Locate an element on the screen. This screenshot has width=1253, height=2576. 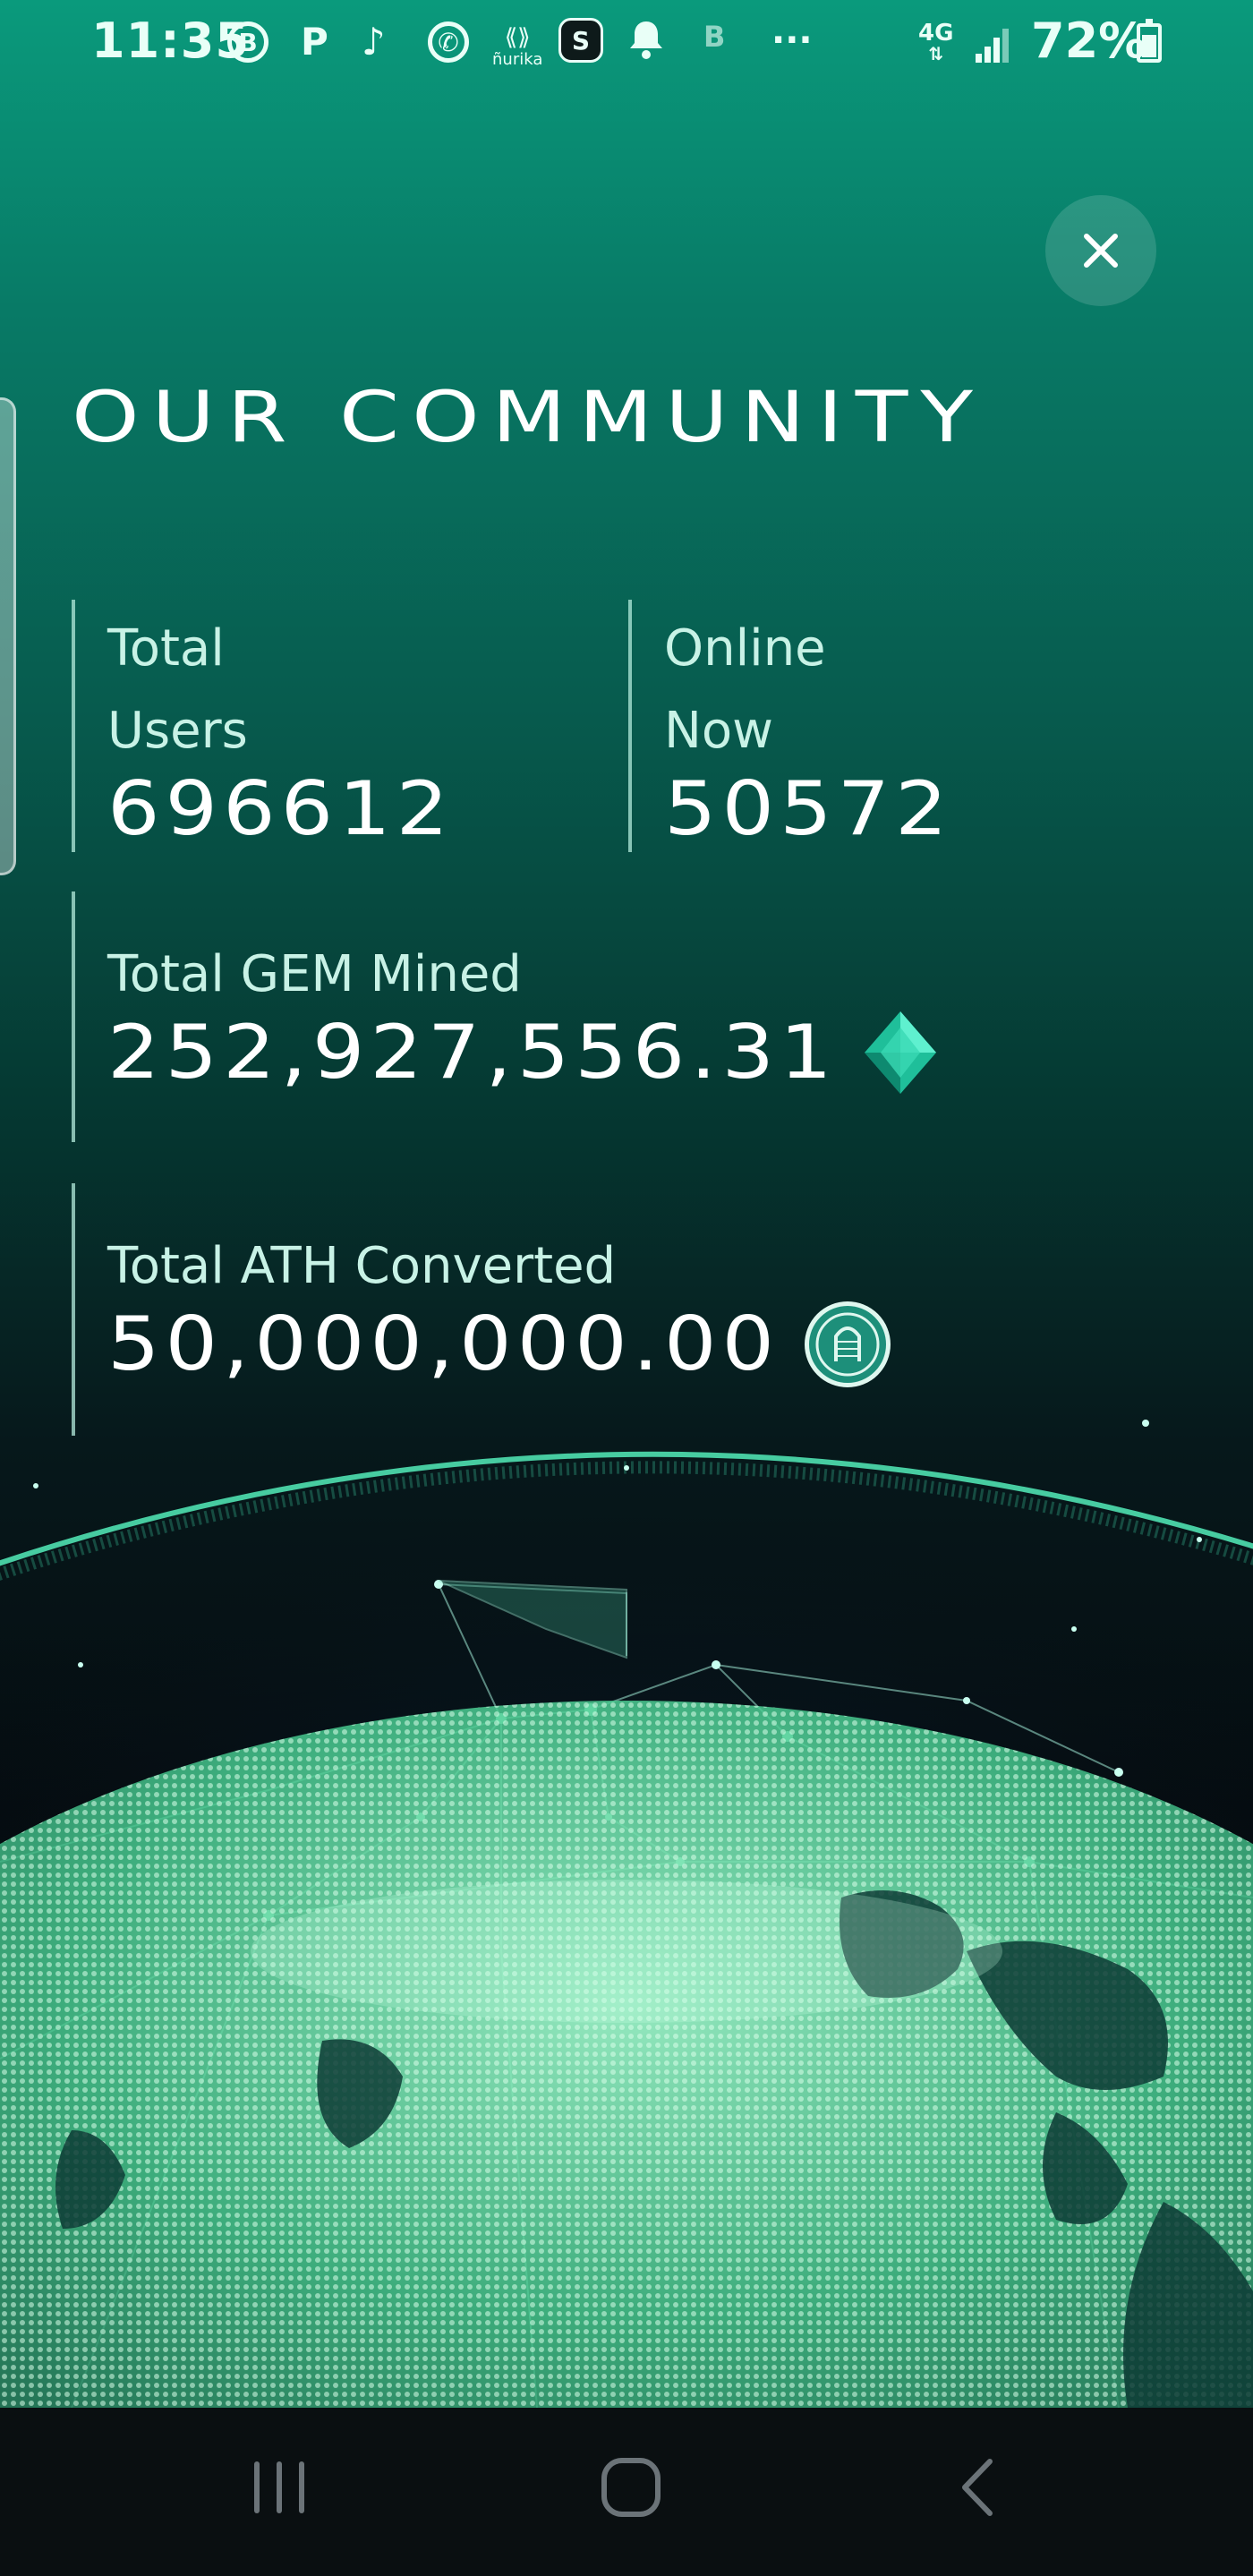
home-button is located at coordinates (631, 2489).